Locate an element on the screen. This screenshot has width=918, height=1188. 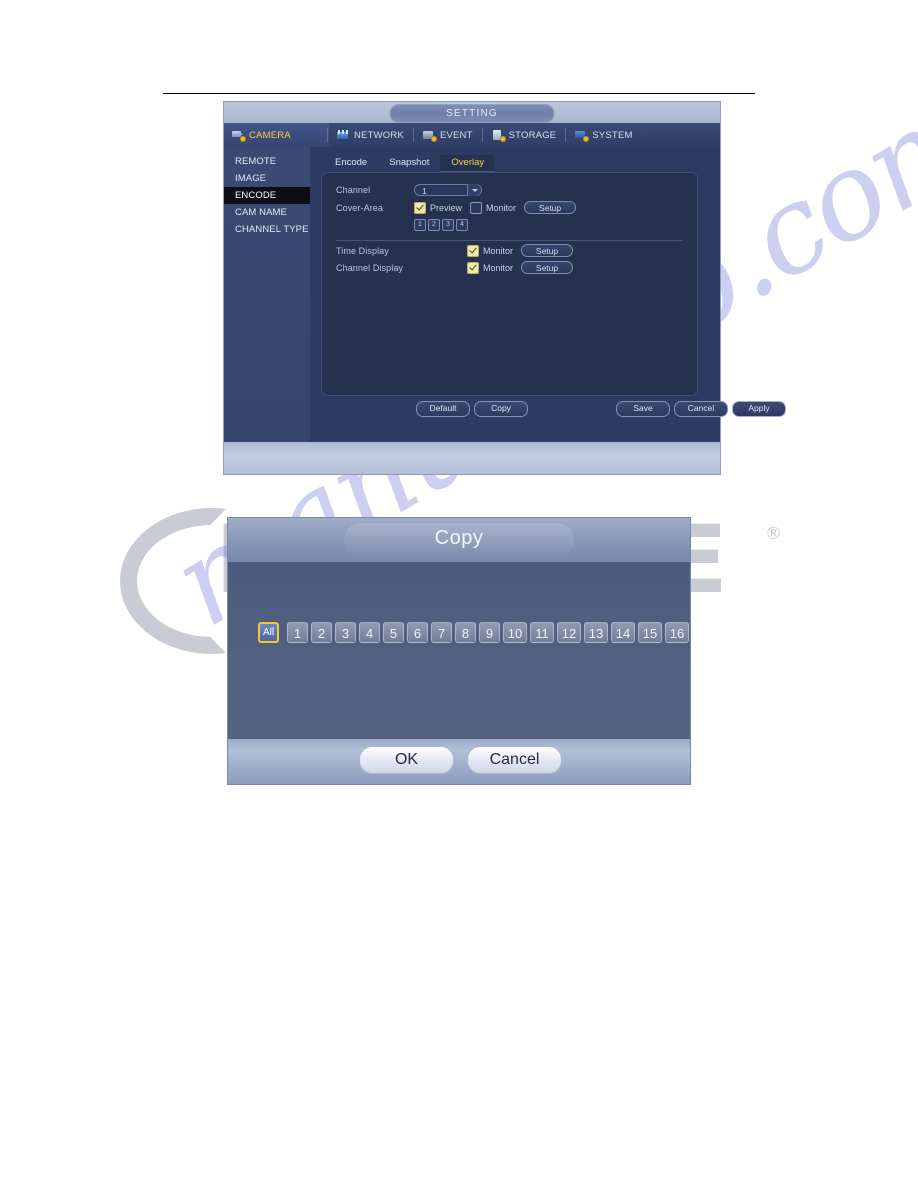
channel-button-3: 3 is located at coordinates (345, 632).